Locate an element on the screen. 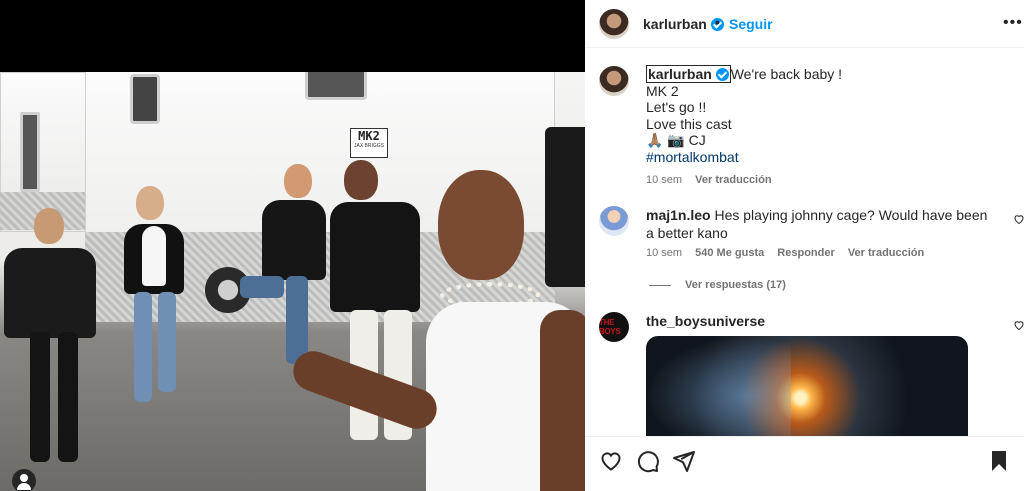  comment-translate-link: Ver traducción is located at coordinates (886, 253).